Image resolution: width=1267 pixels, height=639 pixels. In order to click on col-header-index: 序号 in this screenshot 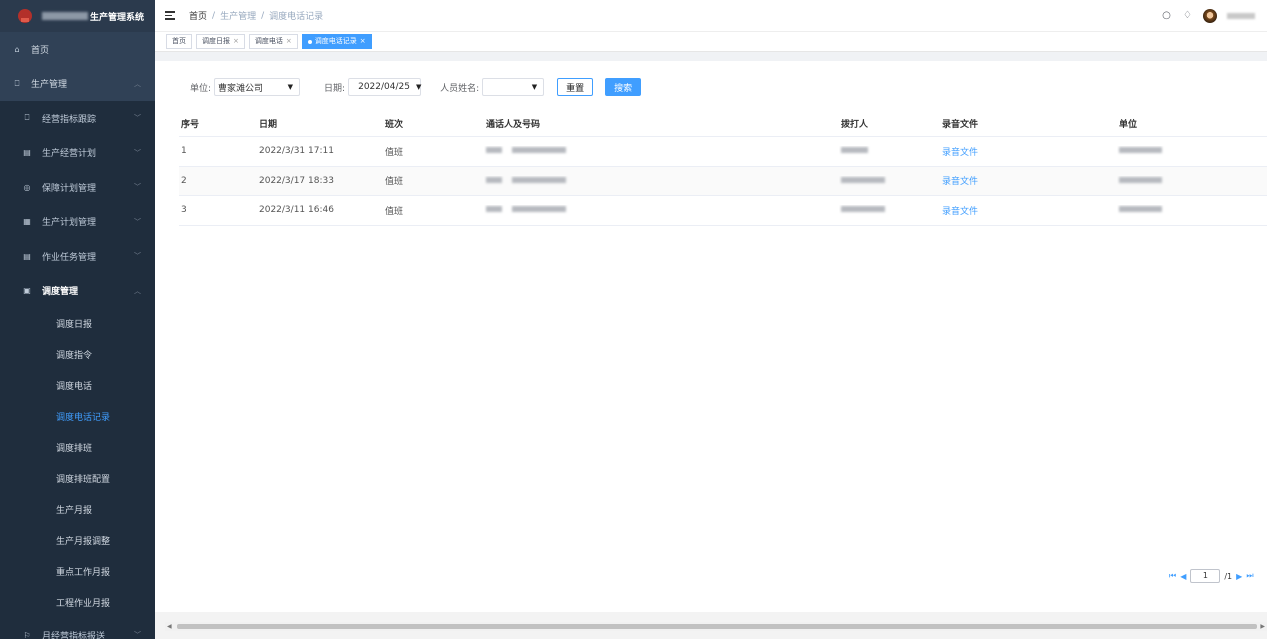, I will do `click(190, 124)`.